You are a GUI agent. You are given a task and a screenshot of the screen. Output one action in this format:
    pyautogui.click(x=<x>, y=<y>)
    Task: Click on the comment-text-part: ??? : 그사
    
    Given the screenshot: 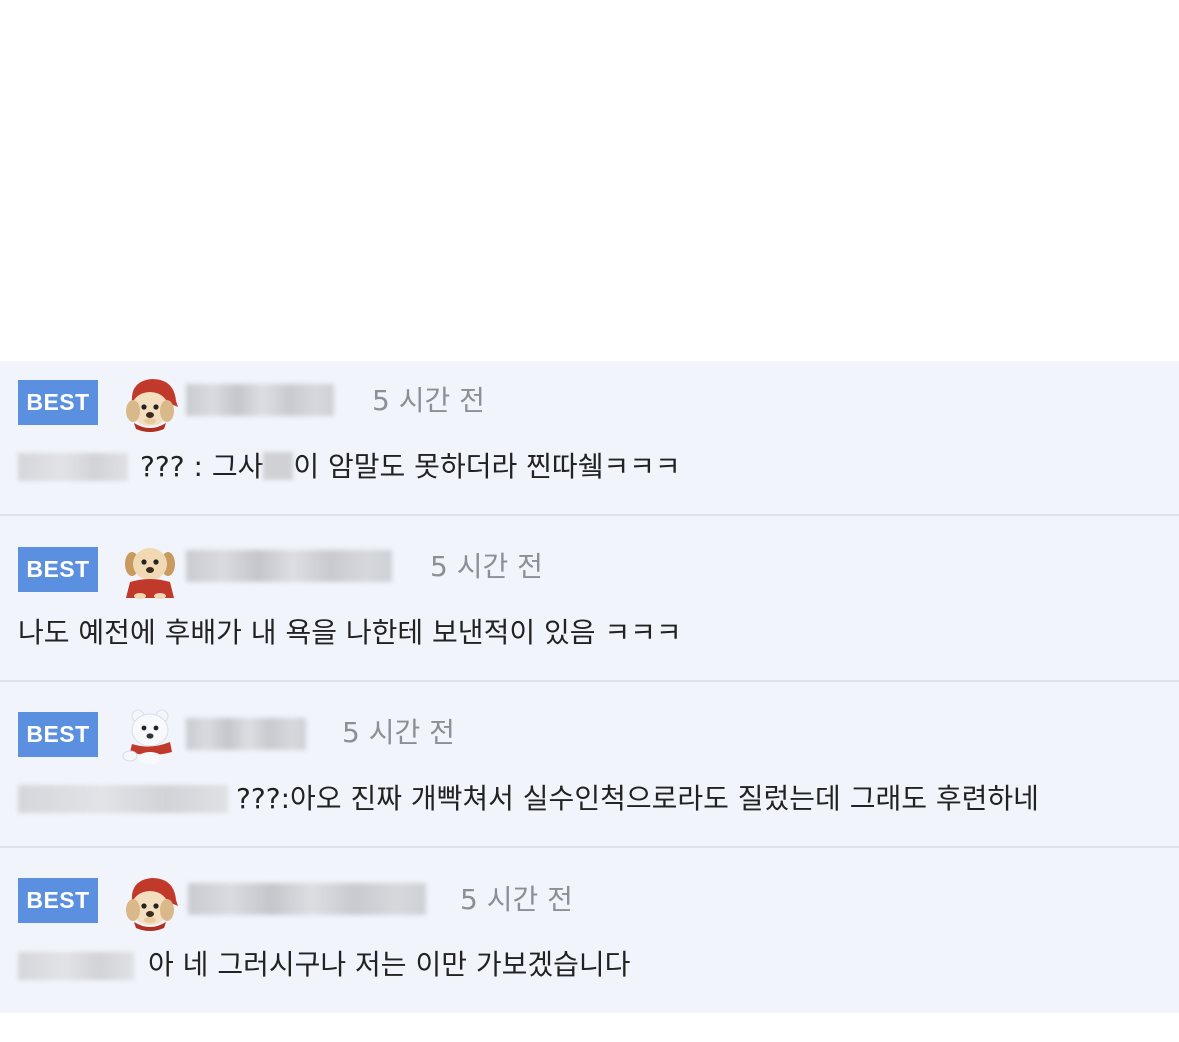 What is the action you would take?
    pyautogui.click(x=202, y=466)
    